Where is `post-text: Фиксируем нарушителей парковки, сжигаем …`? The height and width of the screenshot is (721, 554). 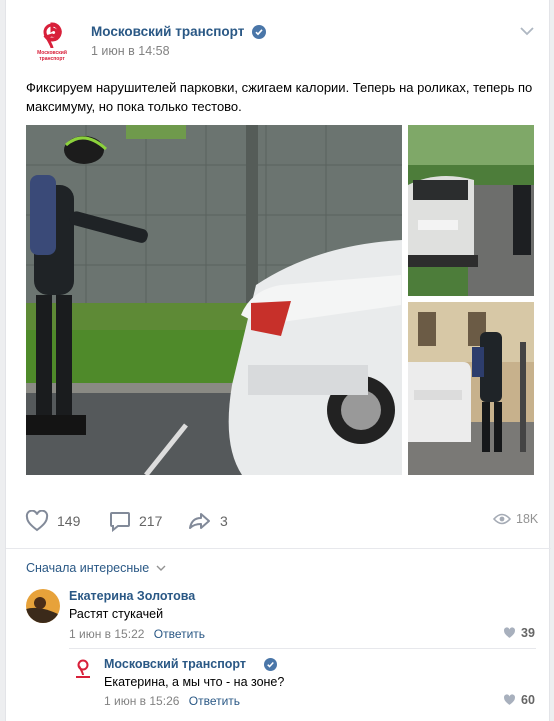
post-text: Фиксируем нарушителей парковки, сжигаем … is located at coordinates (279, 97).